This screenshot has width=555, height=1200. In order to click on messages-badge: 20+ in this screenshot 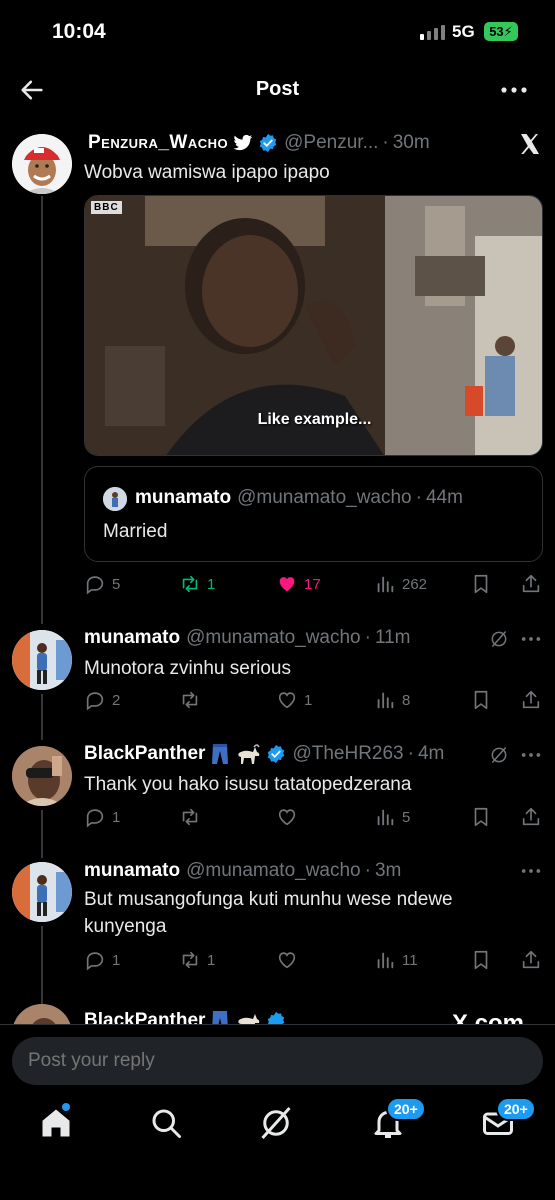, I will do `click(516, 1109)`.